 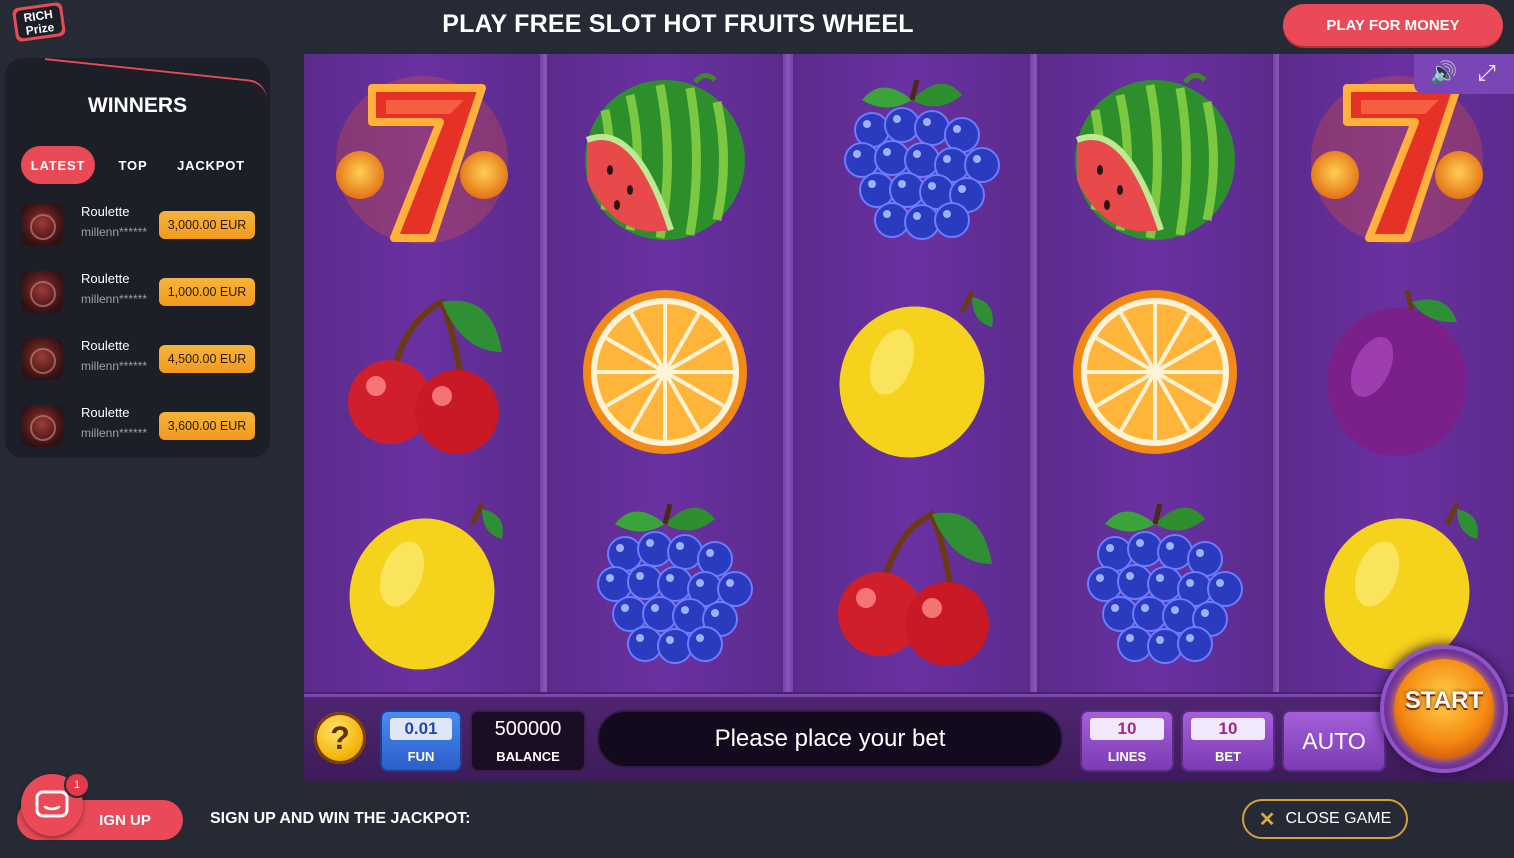 I want to click on coin-value: 0.01, so click(x=421, y=729).